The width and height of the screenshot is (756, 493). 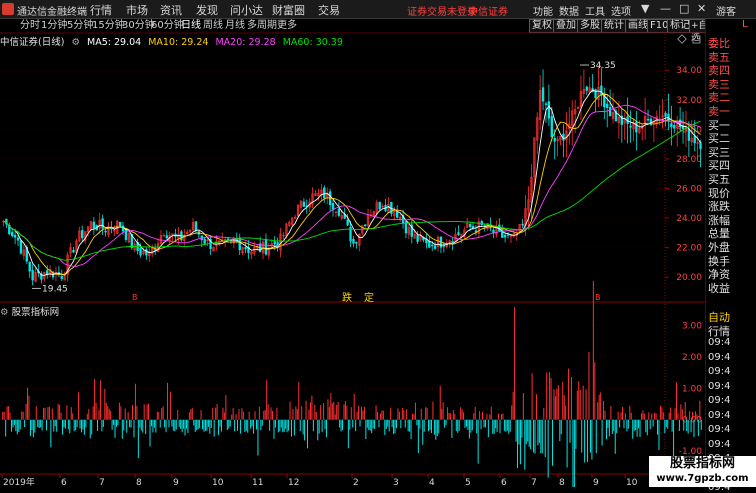 What do you see at coordinates (726, 10) in the screenshot?
I see `guest-label: 游客` at bounding box center [726, 10].